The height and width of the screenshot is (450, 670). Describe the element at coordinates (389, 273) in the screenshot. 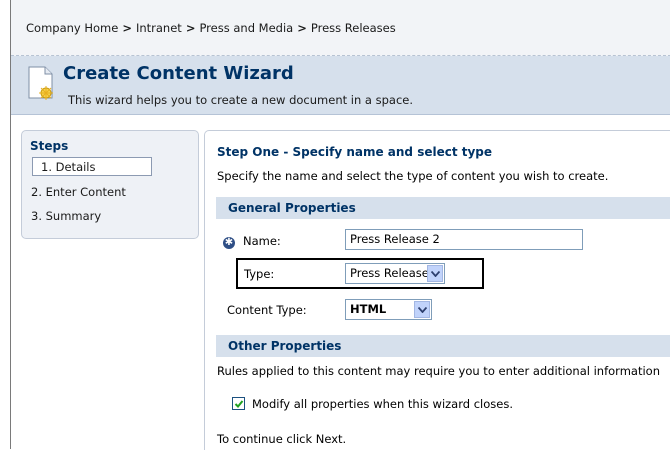

I see `type-select-value: Press Release` at that location.